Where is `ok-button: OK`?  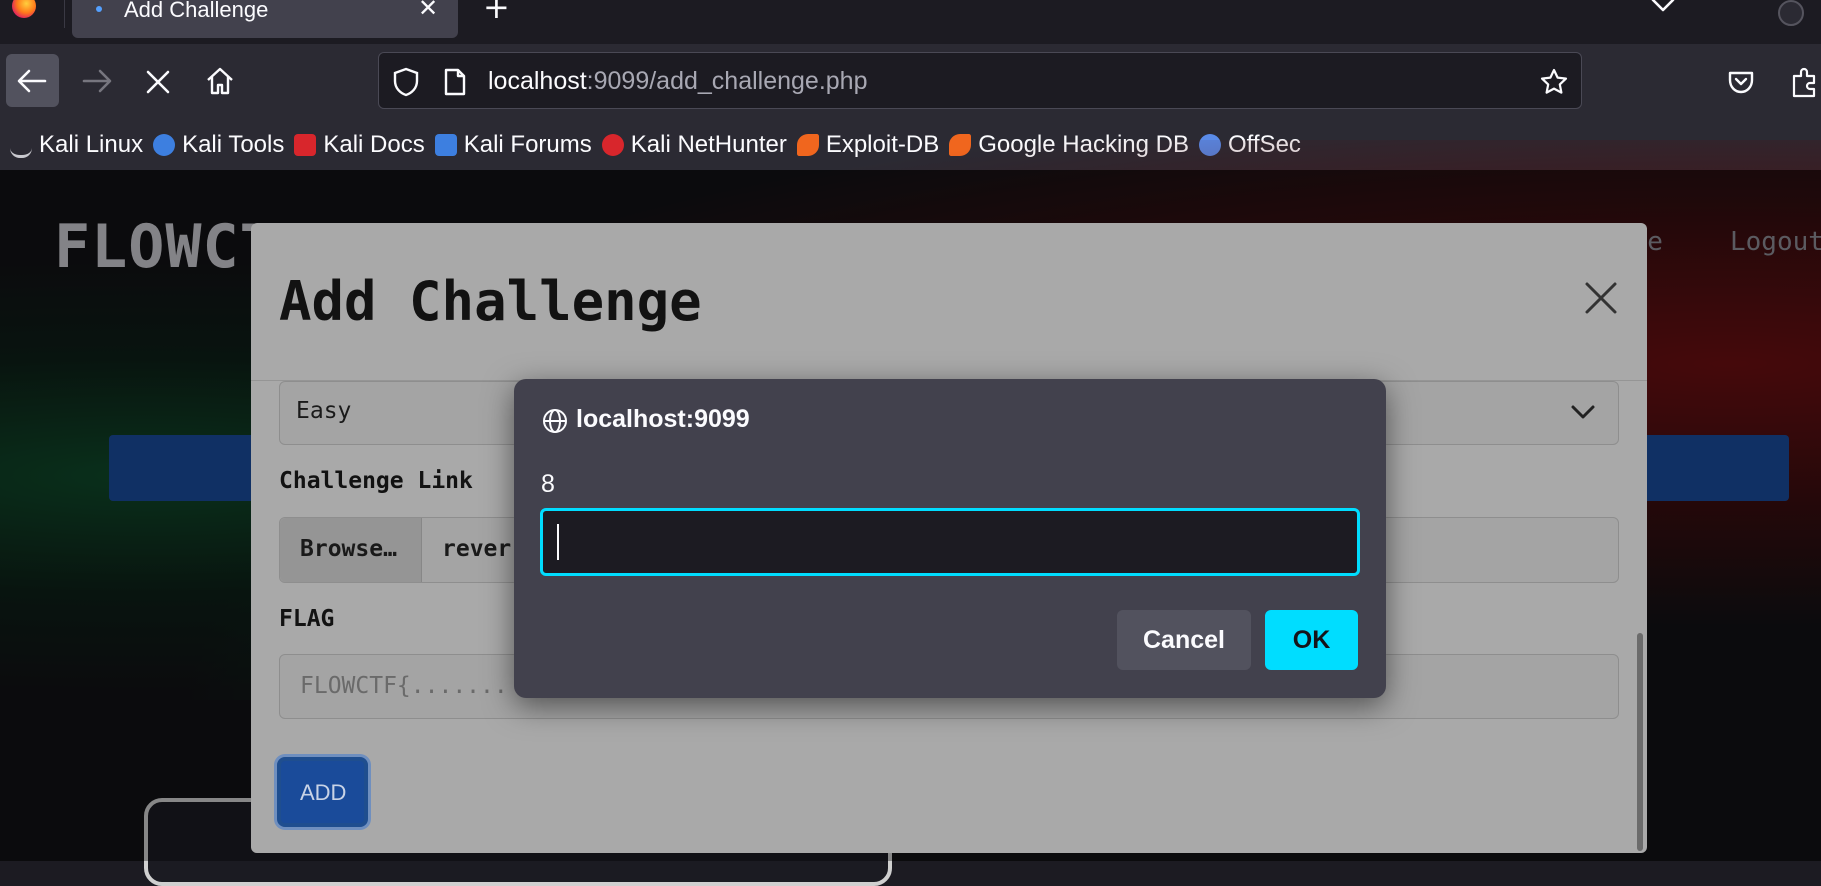
ok-button: OK is located at coordinates (1311, 640).